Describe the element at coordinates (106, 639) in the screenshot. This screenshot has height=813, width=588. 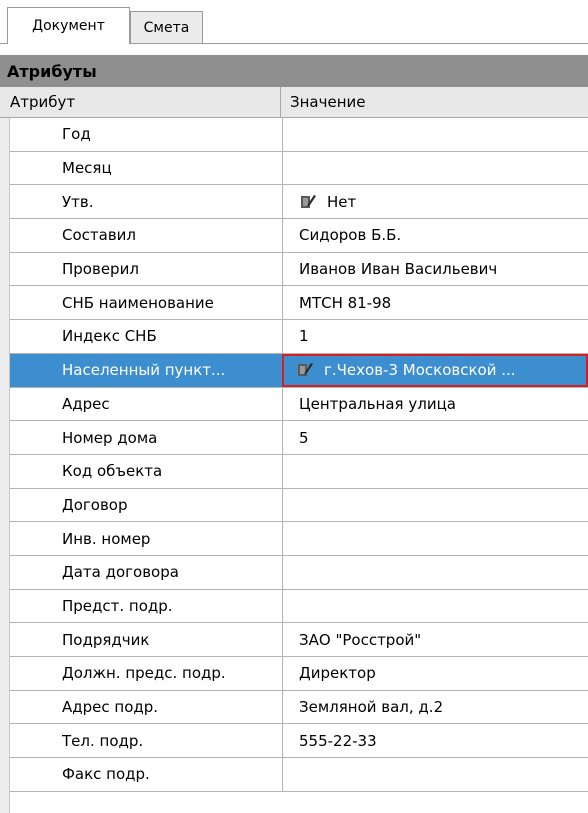
I see `attribute-name: Подрядчик` at that location.